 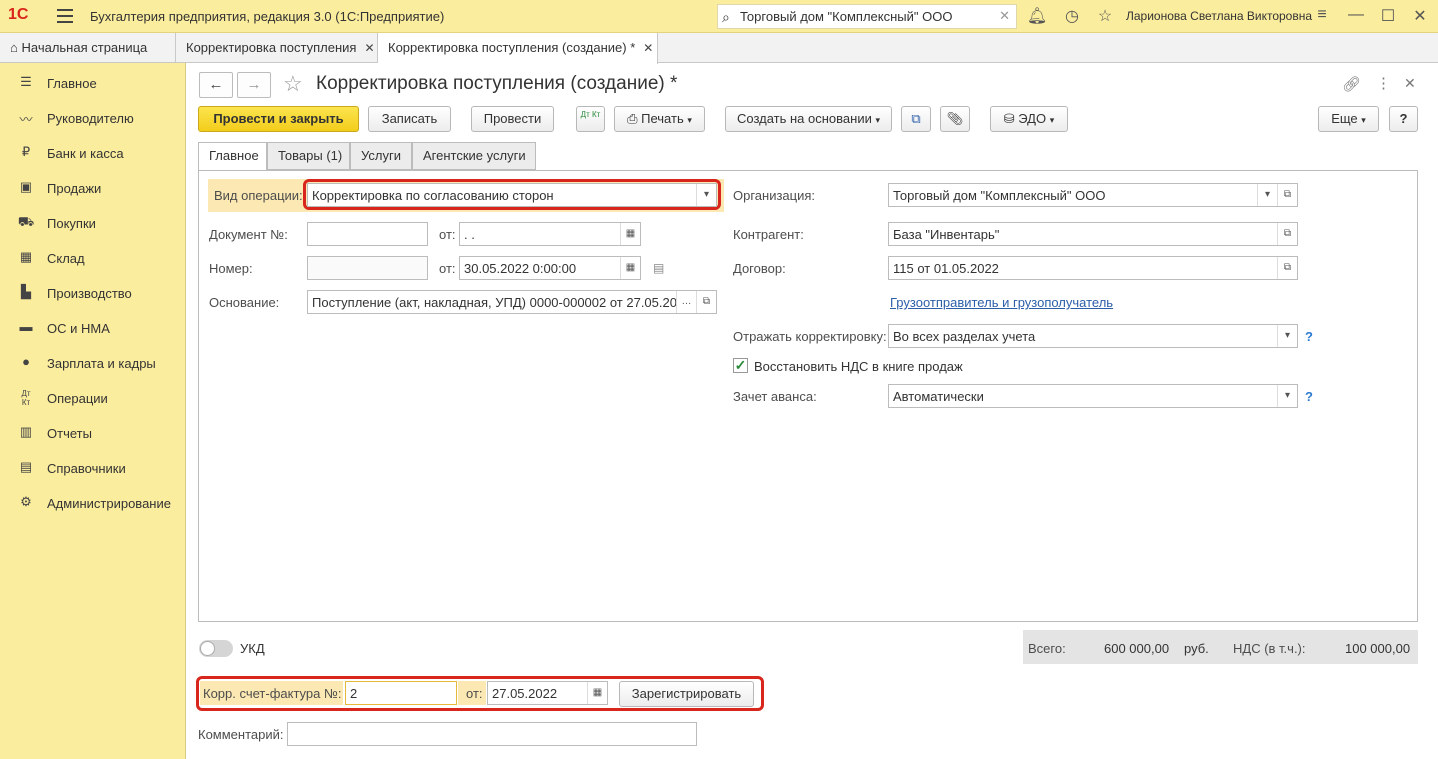 I want to click on sidebar-item-admin: ⚙ Администрирование, so click(x=93, y=502).